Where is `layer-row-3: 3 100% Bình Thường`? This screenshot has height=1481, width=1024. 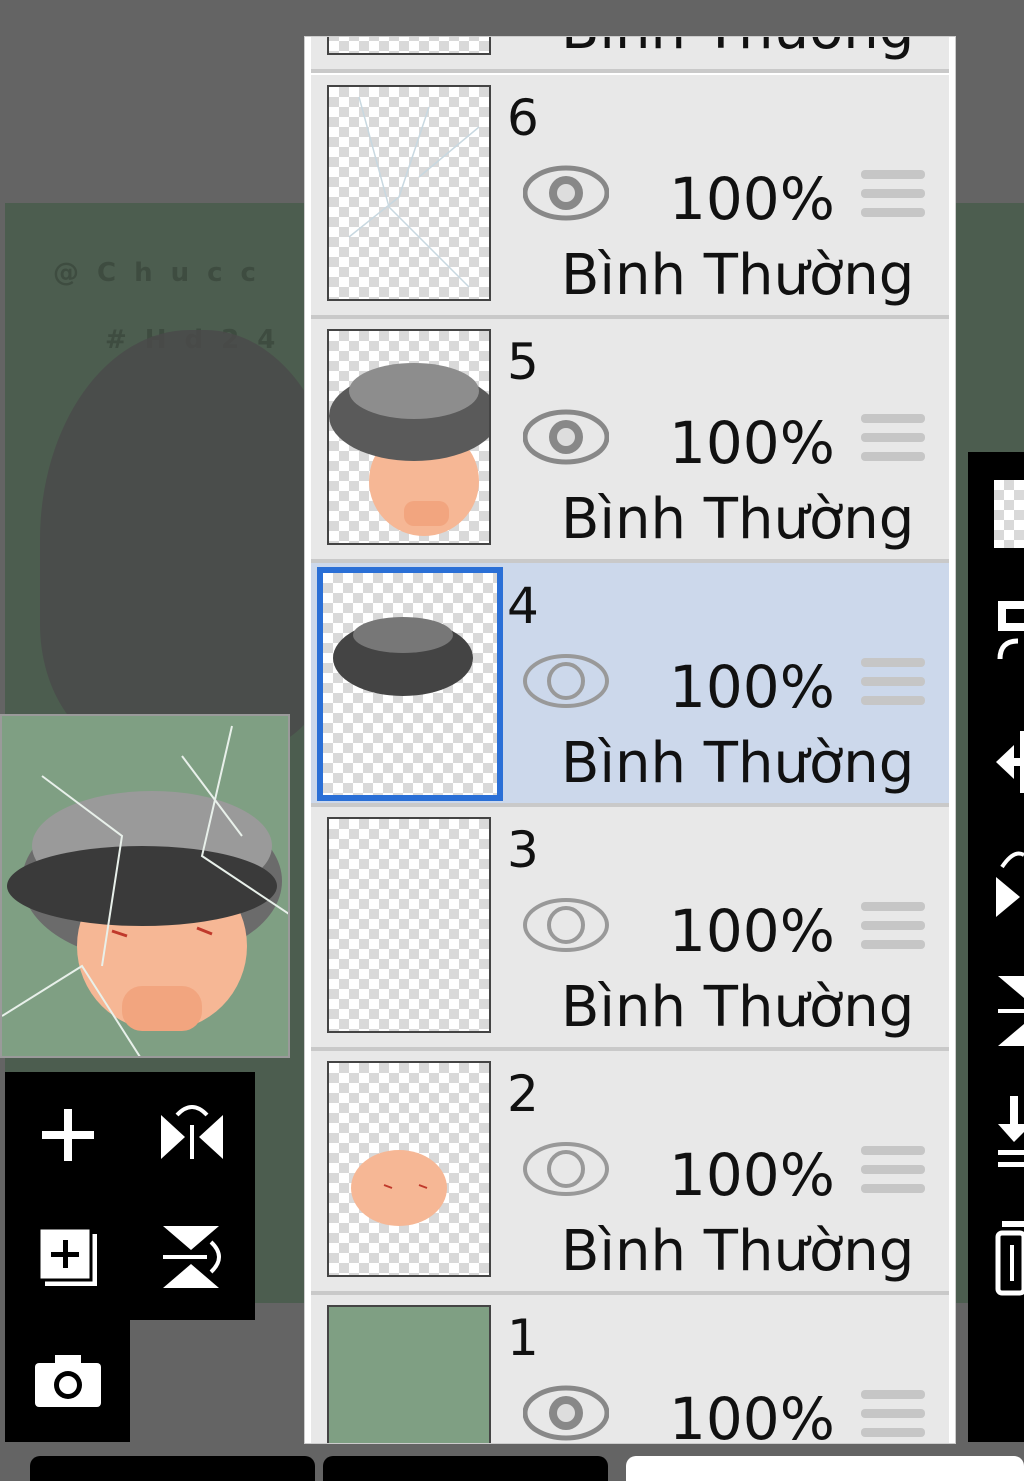 layer-row-3: 3 100% Bình Thường is located at coordinates (630, 929).